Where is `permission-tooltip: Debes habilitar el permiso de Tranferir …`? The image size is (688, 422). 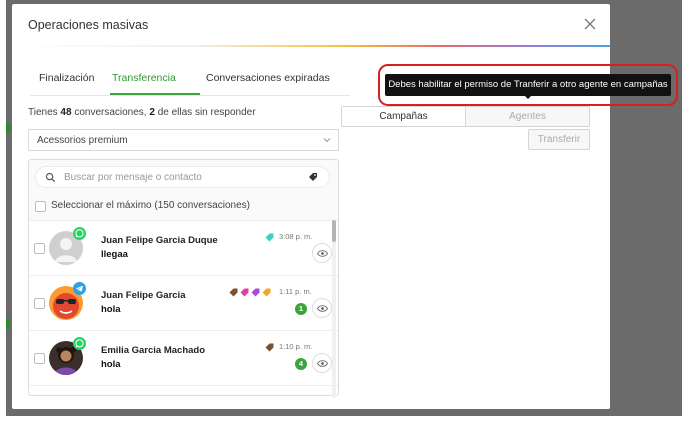 permission-tooltip: Debes habilitar el permiso de Tranferir … is located at coordinates (528, 85).